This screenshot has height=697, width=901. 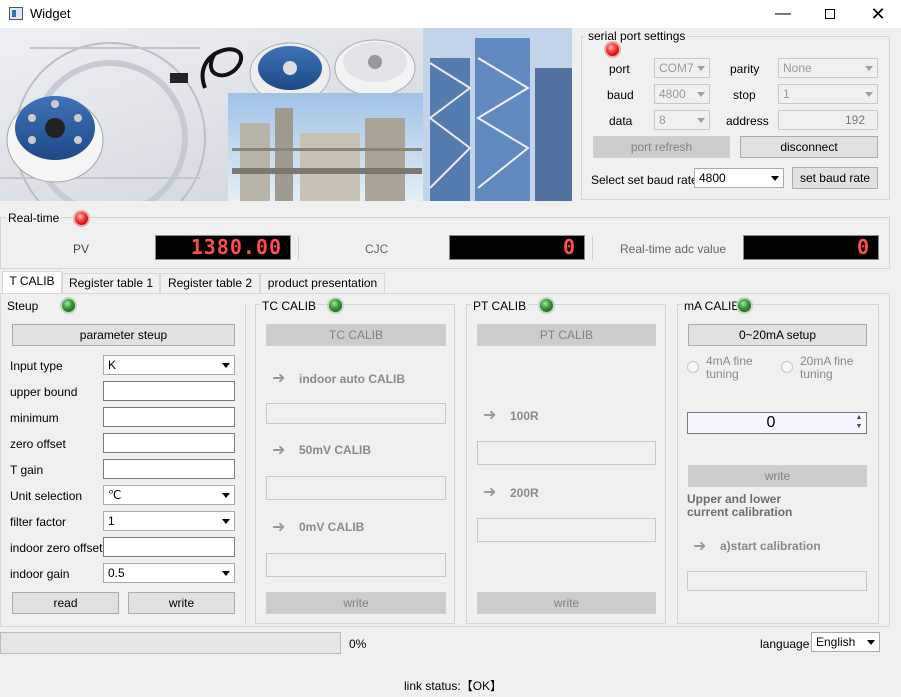 I want to click on port-label: port, so click(x=619, y=69).